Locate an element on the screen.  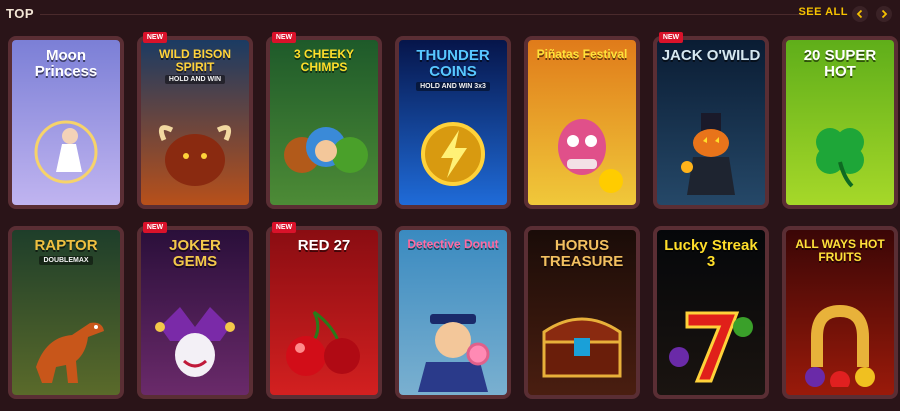
game-title: 20 SUPER HOT is located at coordinates (840, 63).